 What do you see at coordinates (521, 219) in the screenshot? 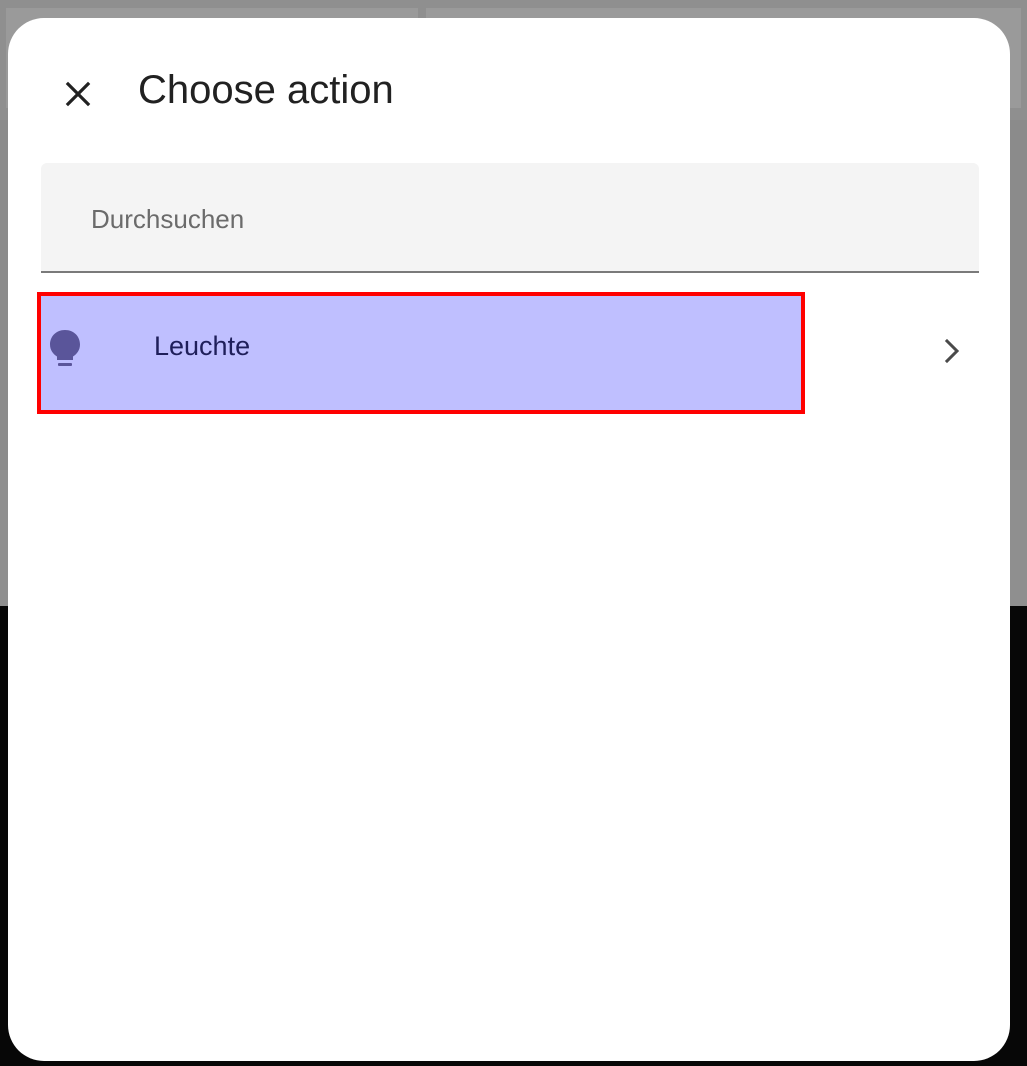
I see `search-input` at bounding box center [521, 219].